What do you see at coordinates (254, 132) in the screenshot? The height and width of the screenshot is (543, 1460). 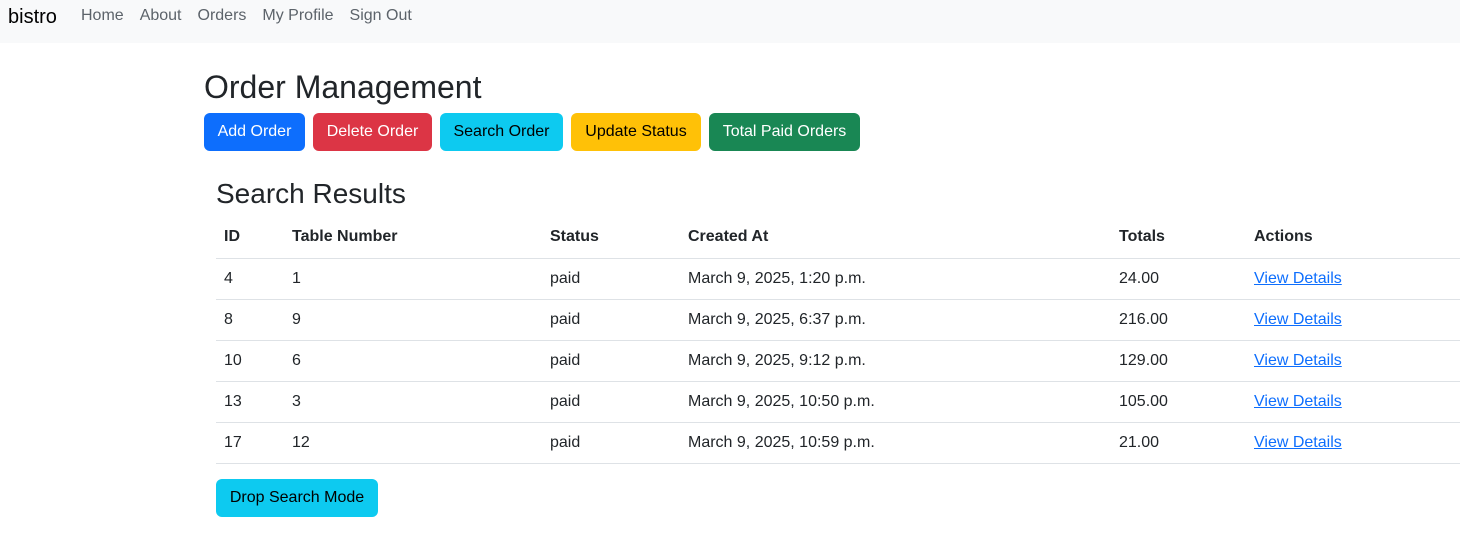 I see `add-order-button: Add Order` at bounding box center [254, 132].